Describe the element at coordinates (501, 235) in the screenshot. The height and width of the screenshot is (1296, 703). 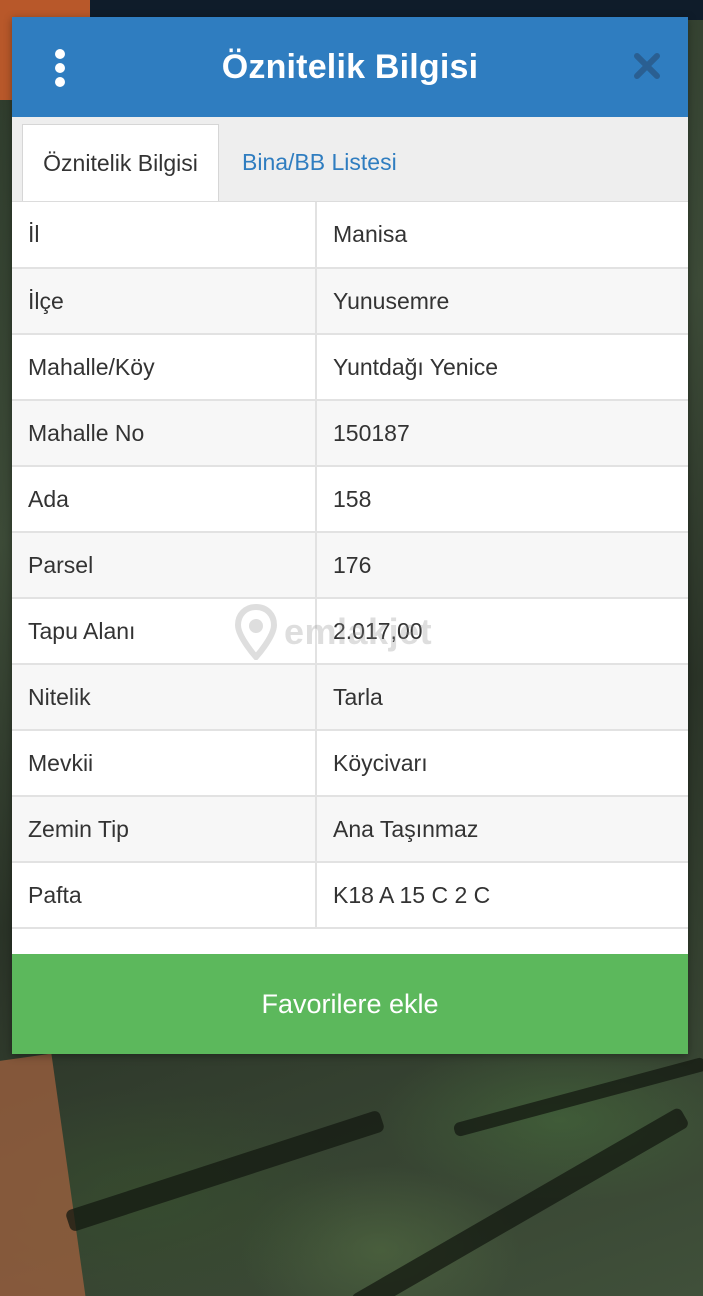
I see `attribute-value: Manisa` at that location.